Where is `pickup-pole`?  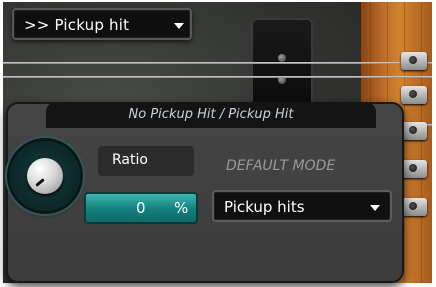
pickup-pole is located at coordinates (282, 58).